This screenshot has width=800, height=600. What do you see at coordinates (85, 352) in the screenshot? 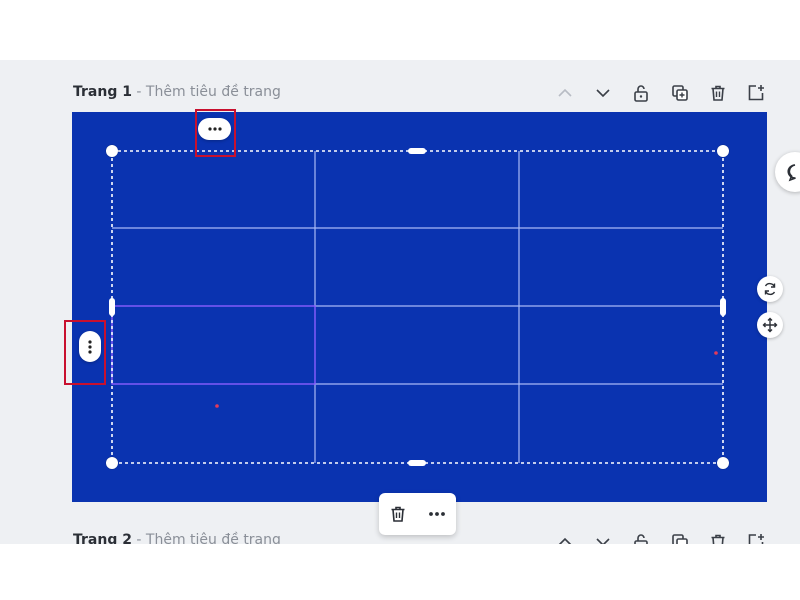
I see `highlight-box-row-options` at bounding box center [85, 352].